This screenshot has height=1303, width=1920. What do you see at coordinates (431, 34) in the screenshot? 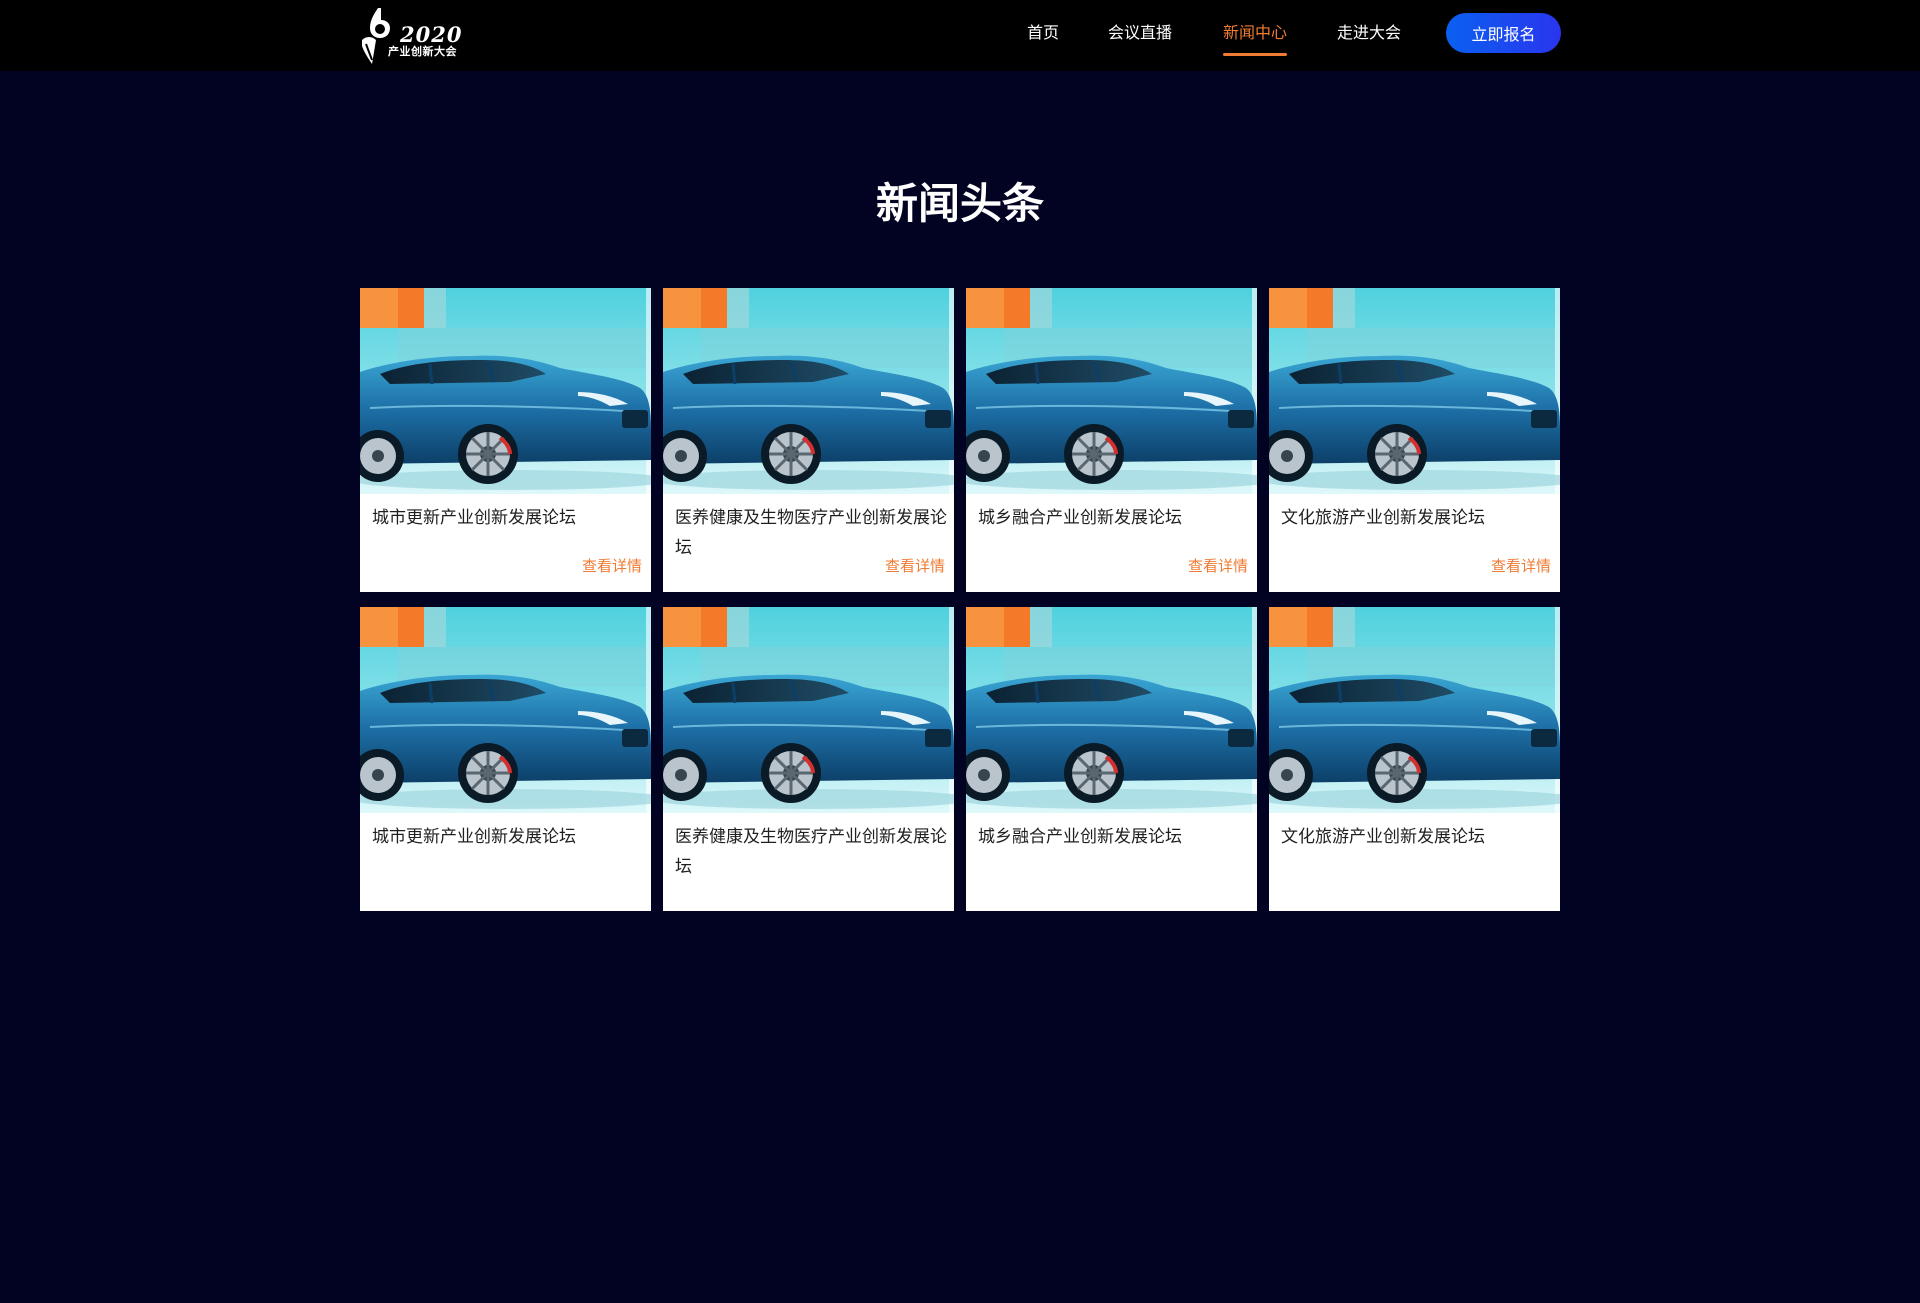
I see `logo-year: 2020` at bounding box center [431, 34].